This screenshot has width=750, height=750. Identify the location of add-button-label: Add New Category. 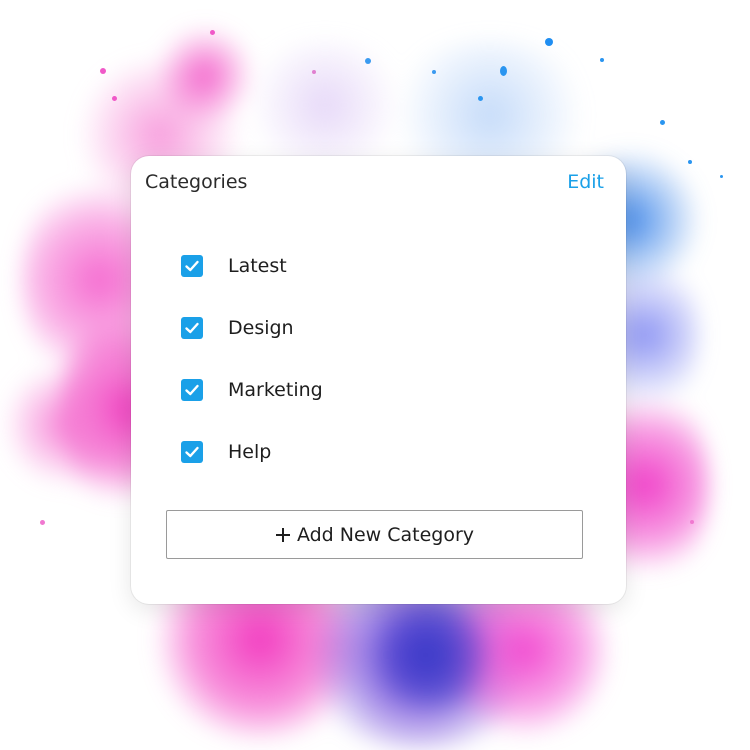
(385, 534).